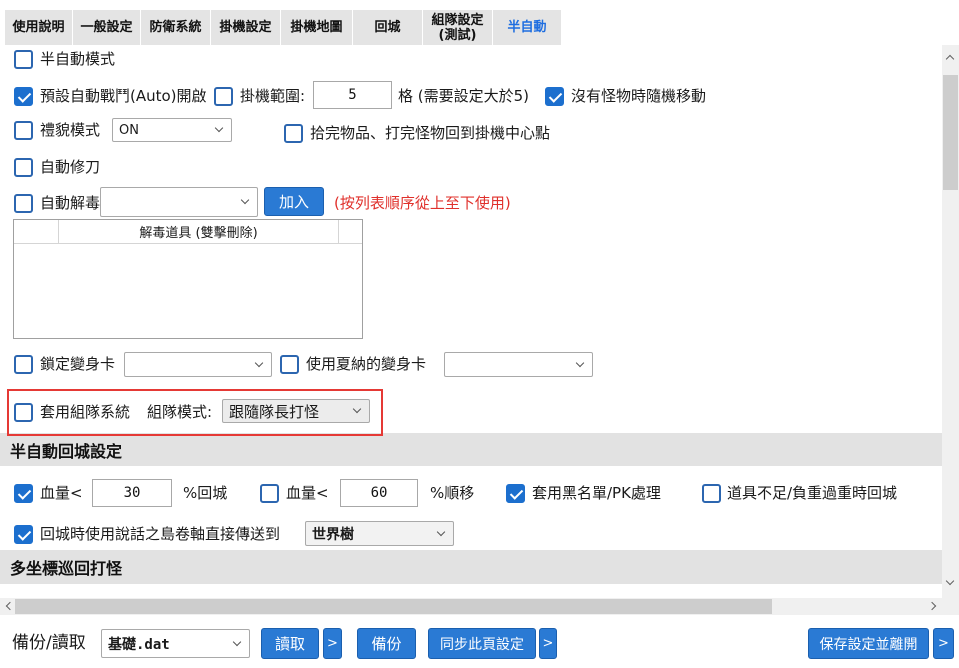 This screenshot has height=668, width=959. What do you see at coordinates (23, 203) in the screenshot?
I see `auto-detox-checkbox` at bounding box center [23, 203].